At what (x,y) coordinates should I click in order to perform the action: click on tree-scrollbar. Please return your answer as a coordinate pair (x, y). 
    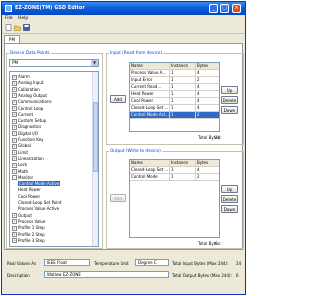
    Looking at the image, I should click on (95, 159).